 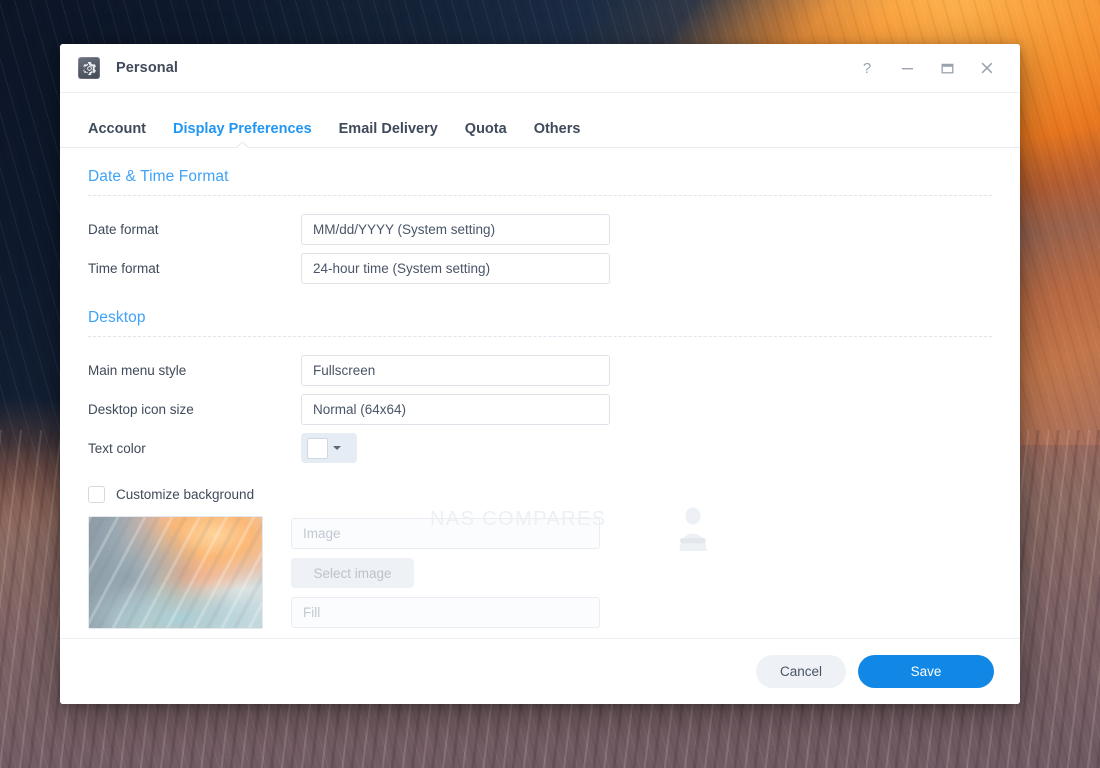 I want to click on background-controls: Image Select image Fill, so click(x=445, y=572).